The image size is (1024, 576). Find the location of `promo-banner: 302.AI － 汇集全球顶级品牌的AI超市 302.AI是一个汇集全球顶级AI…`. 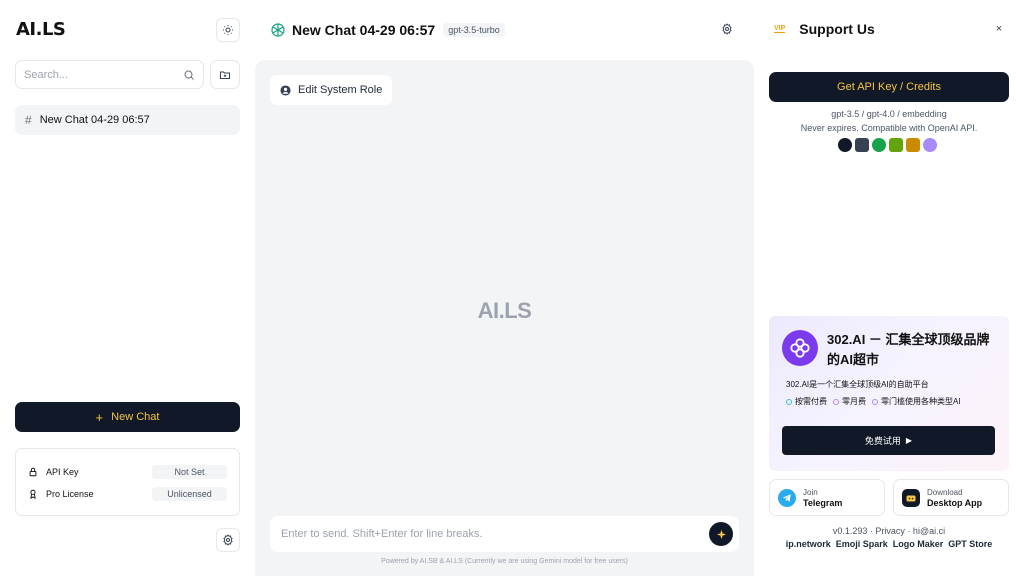

promo-banner: 302.AI － 汇集全球顶级品牌的AI超市 302.AI是一个汇集全球顶级AI… is located at coordinates (889, 393).